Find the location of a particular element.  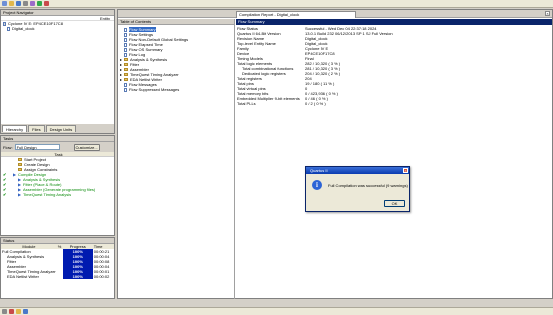

task-item: ✔ ▶ TimeQuest Timing Analysis is located at coordinates (57, 194).